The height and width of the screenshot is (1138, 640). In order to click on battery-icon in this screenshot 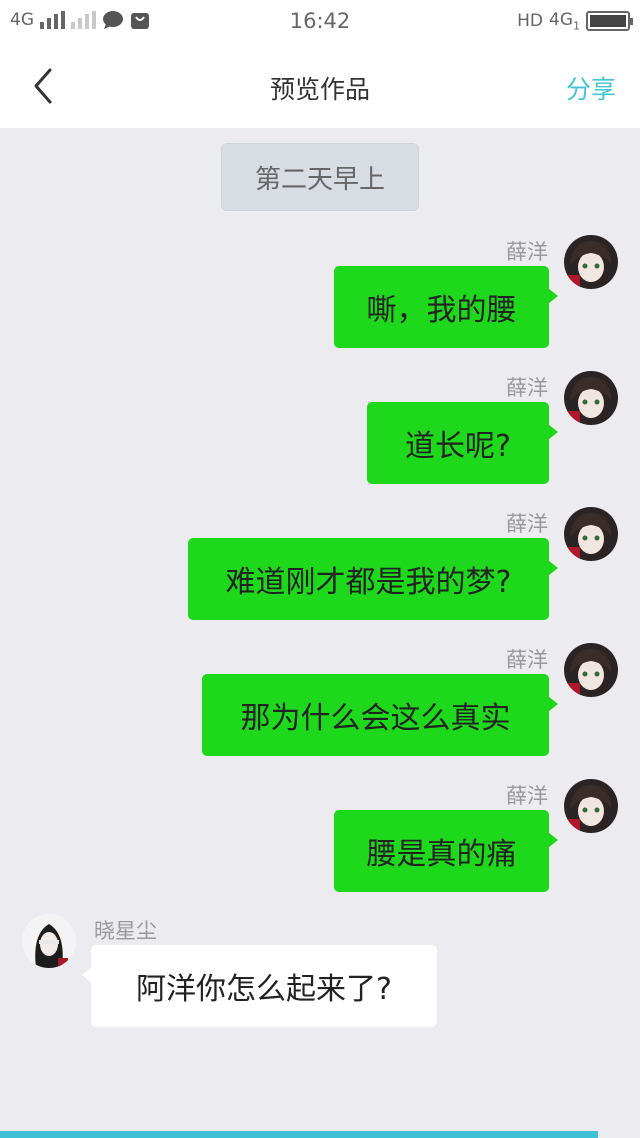, I will do `click(609, 21)`.